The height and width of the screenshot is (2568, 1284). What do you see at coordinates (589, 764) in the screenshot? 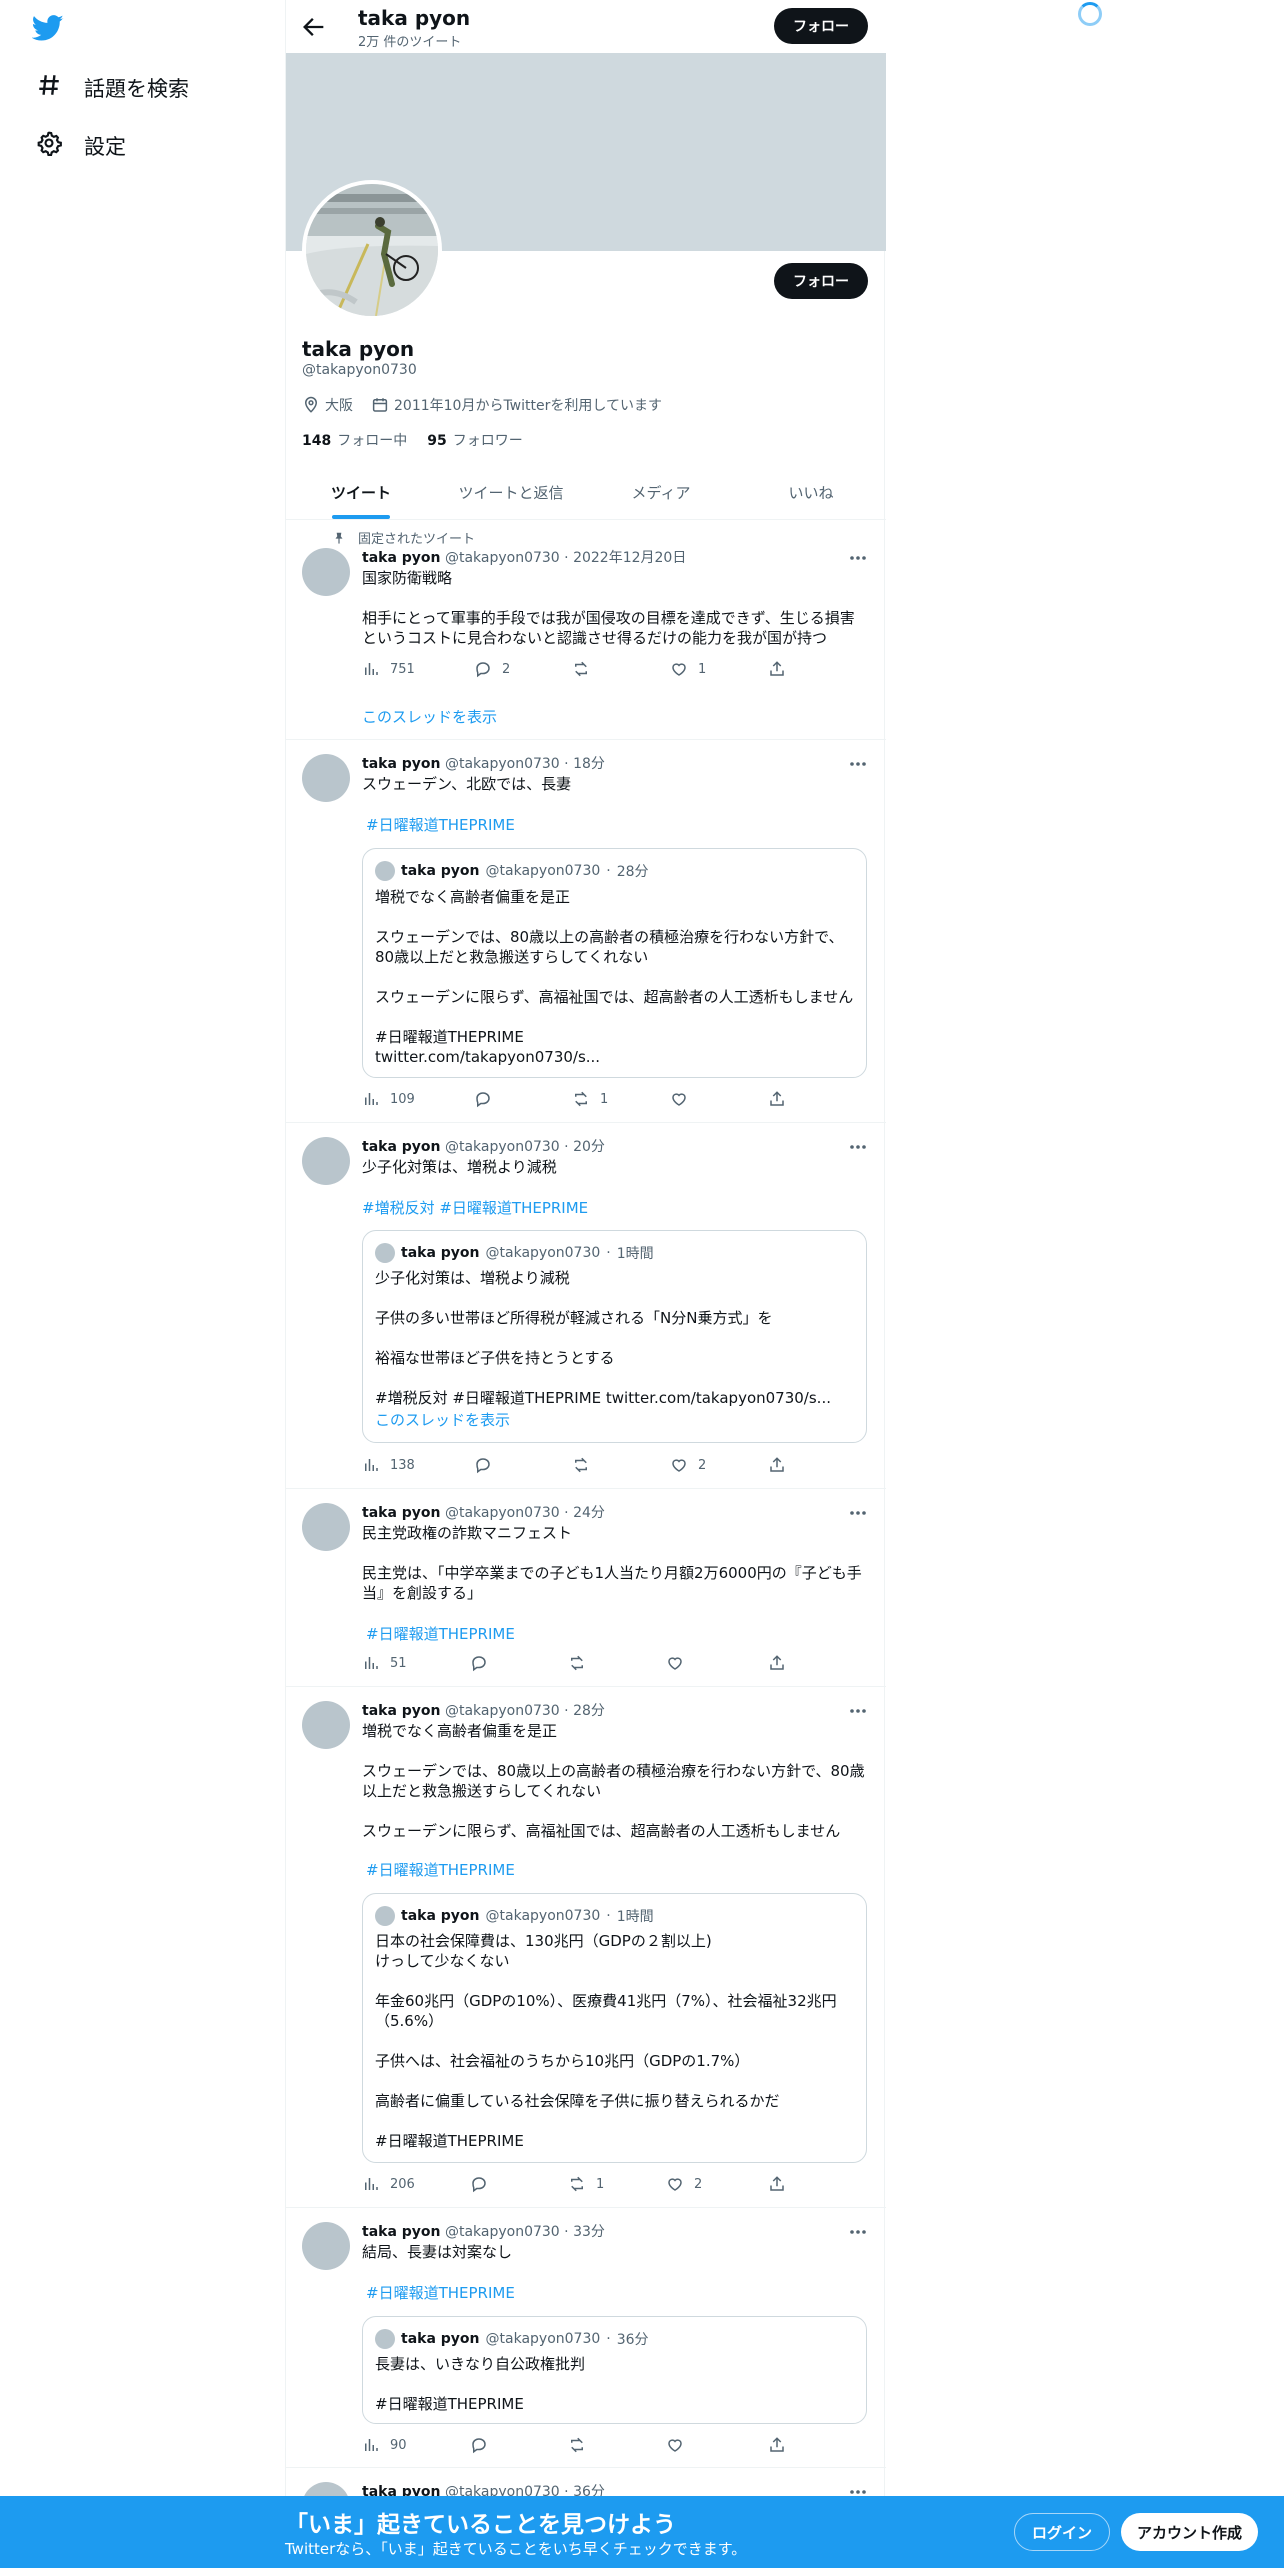
I see `tweet-time: 18分` at bounding box center [589, 764].